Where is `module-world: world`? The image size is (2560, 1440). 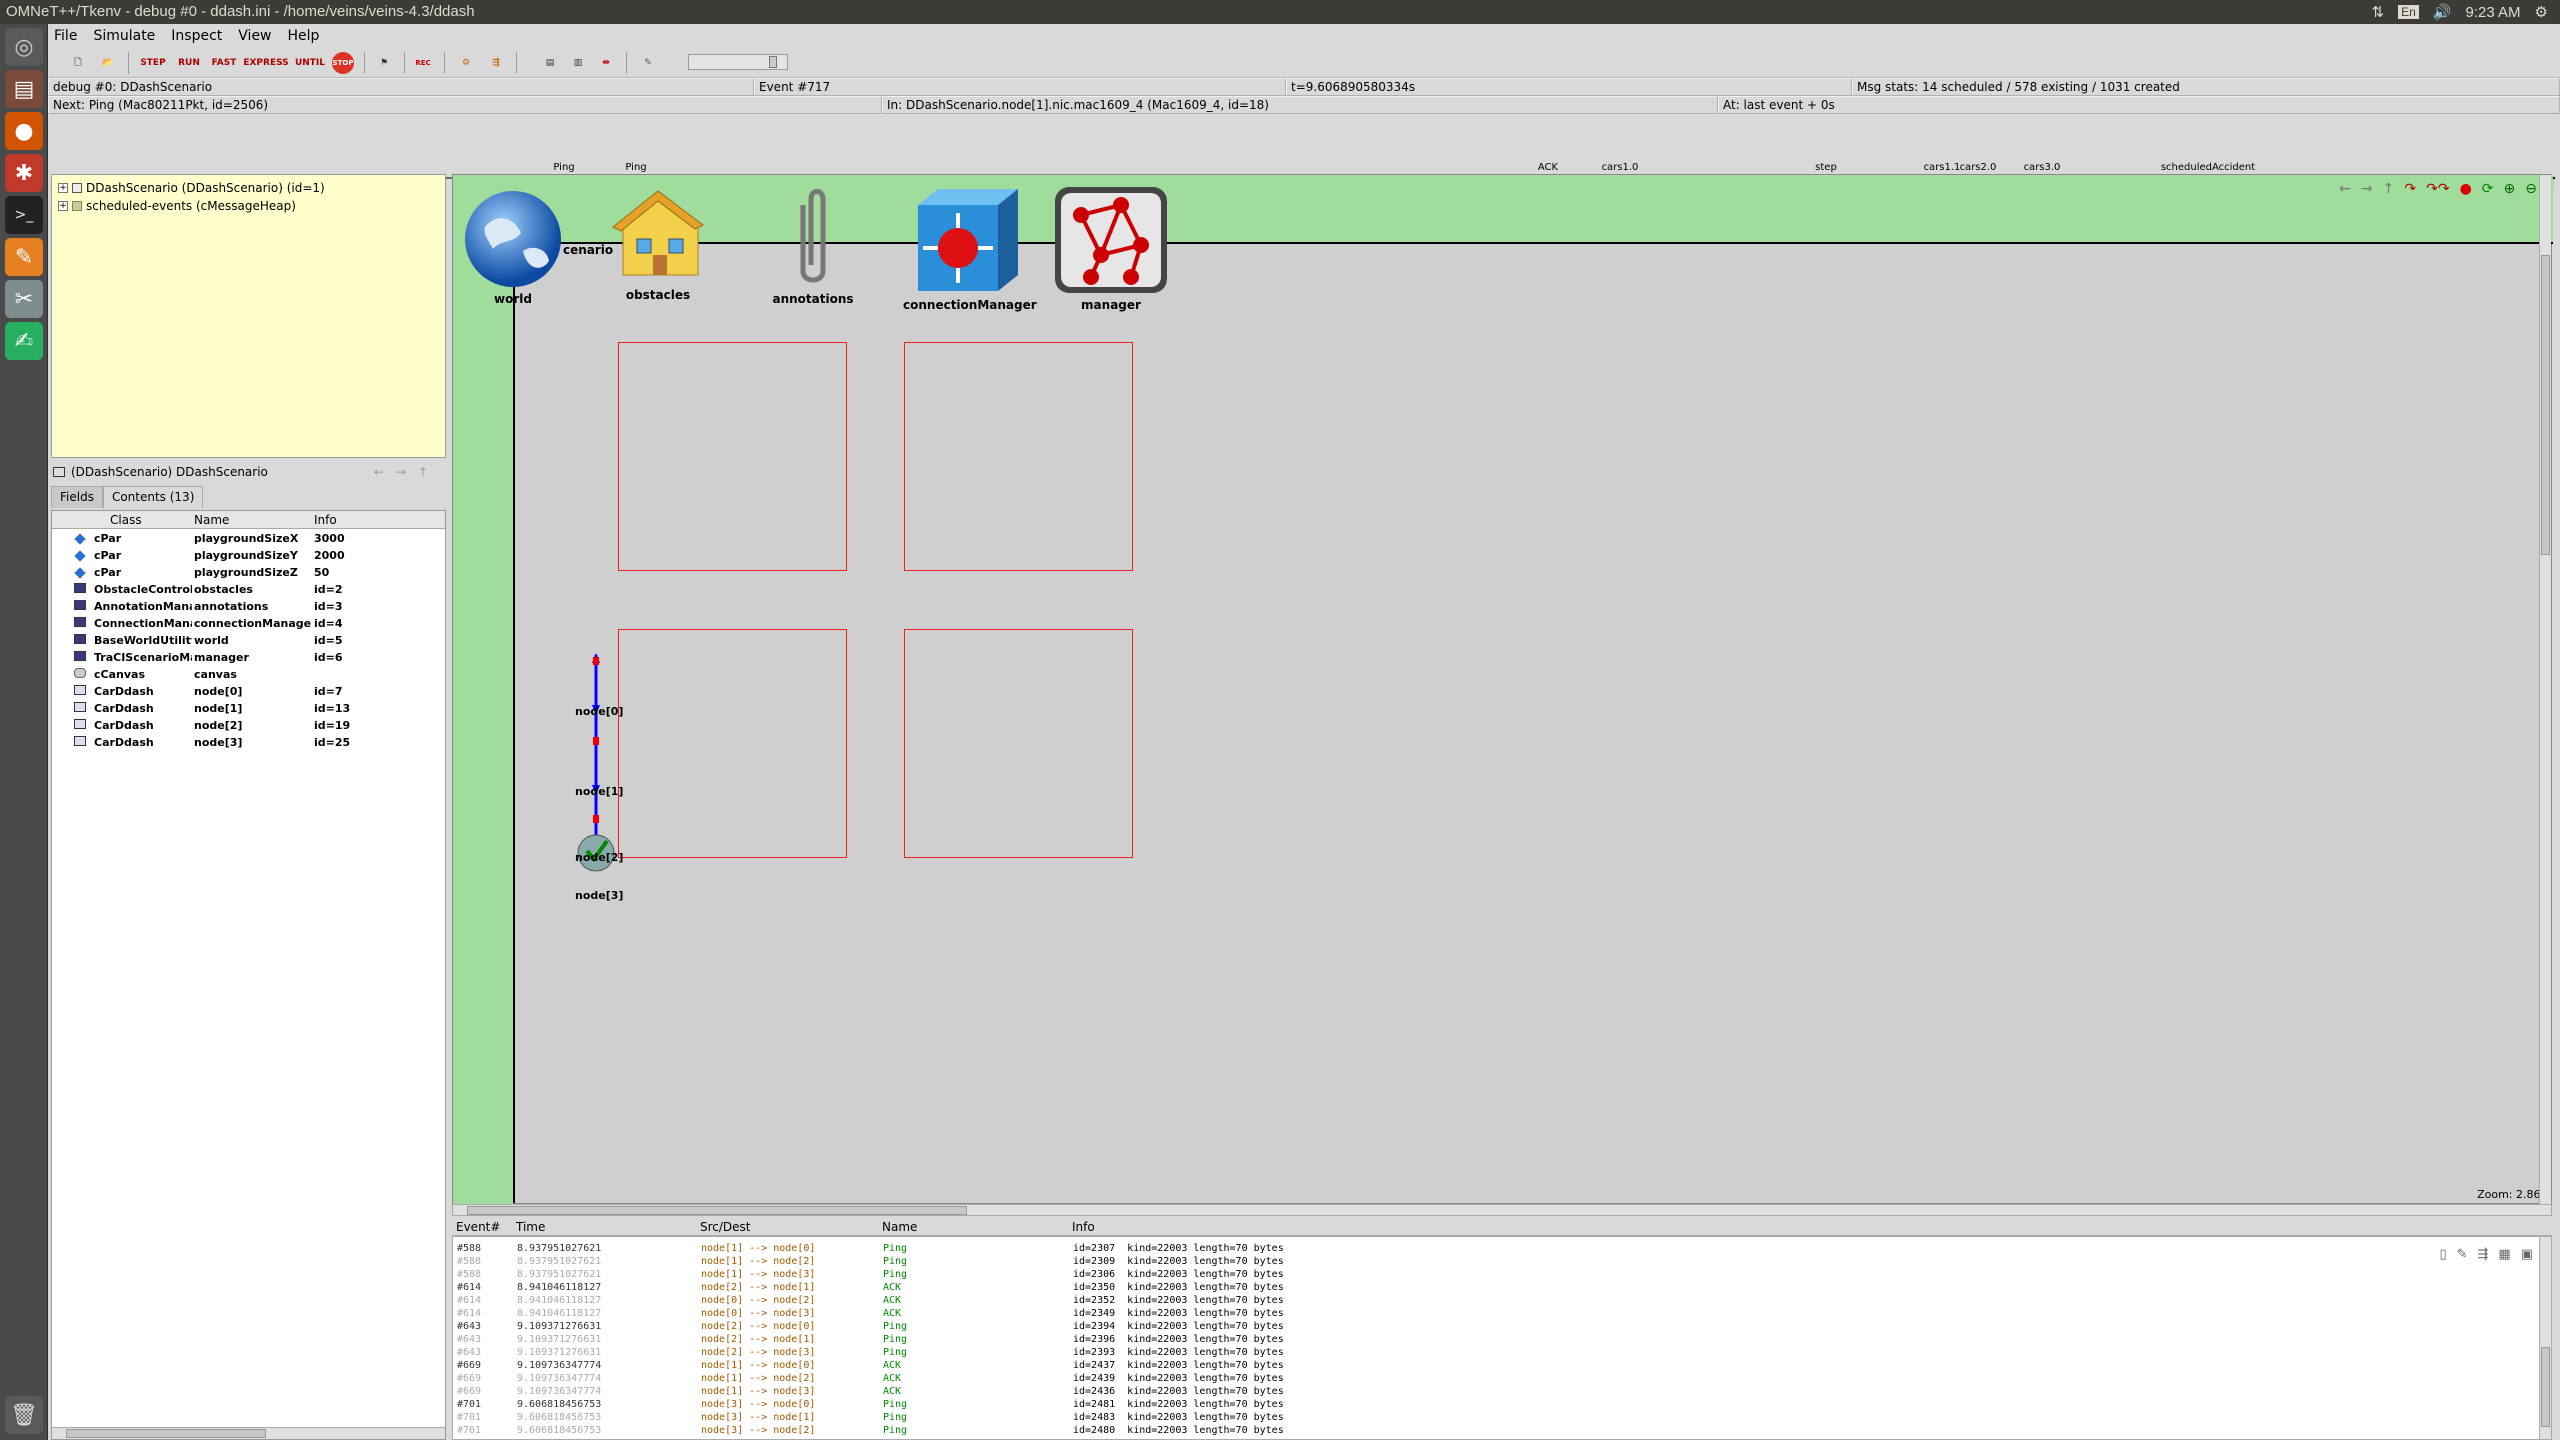 module-world: world is located at coordinates (513, 247).